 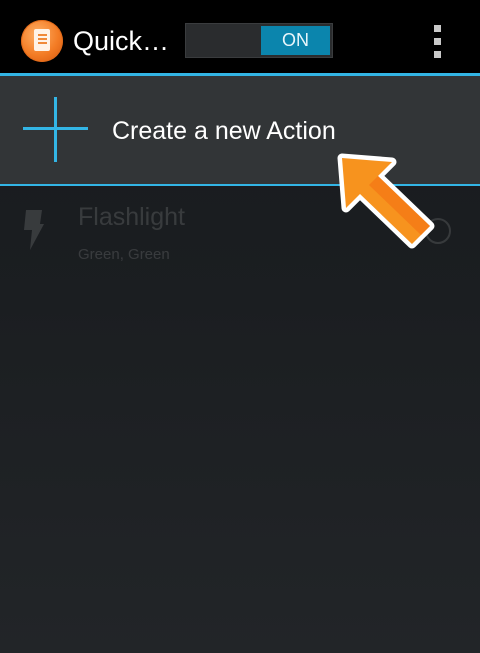 What do you see at coordinates (124, 254) in the screenshot?
I see `item-subtitle: Green, Green` at bounding box center [124, 254].